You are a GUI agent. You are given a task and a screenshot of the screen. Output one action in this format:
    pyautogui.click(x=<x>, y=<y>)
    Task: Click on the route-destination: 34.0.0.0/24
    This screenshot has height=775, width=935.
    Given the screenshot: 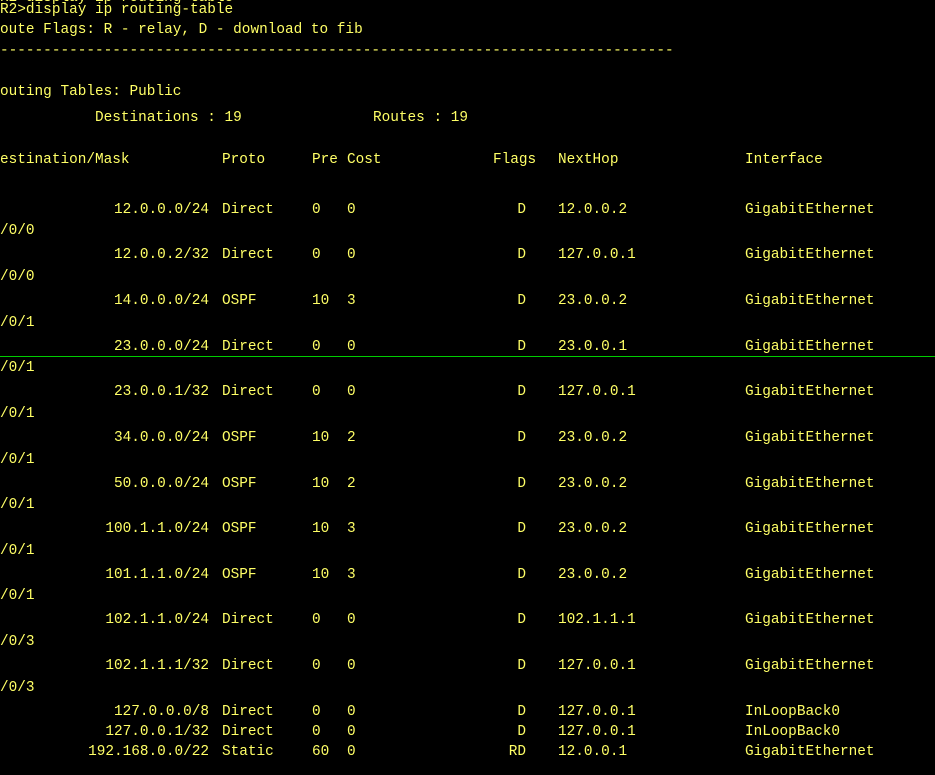 What is the action you would take?
    pyautogui.click(x=161, y=438)
    